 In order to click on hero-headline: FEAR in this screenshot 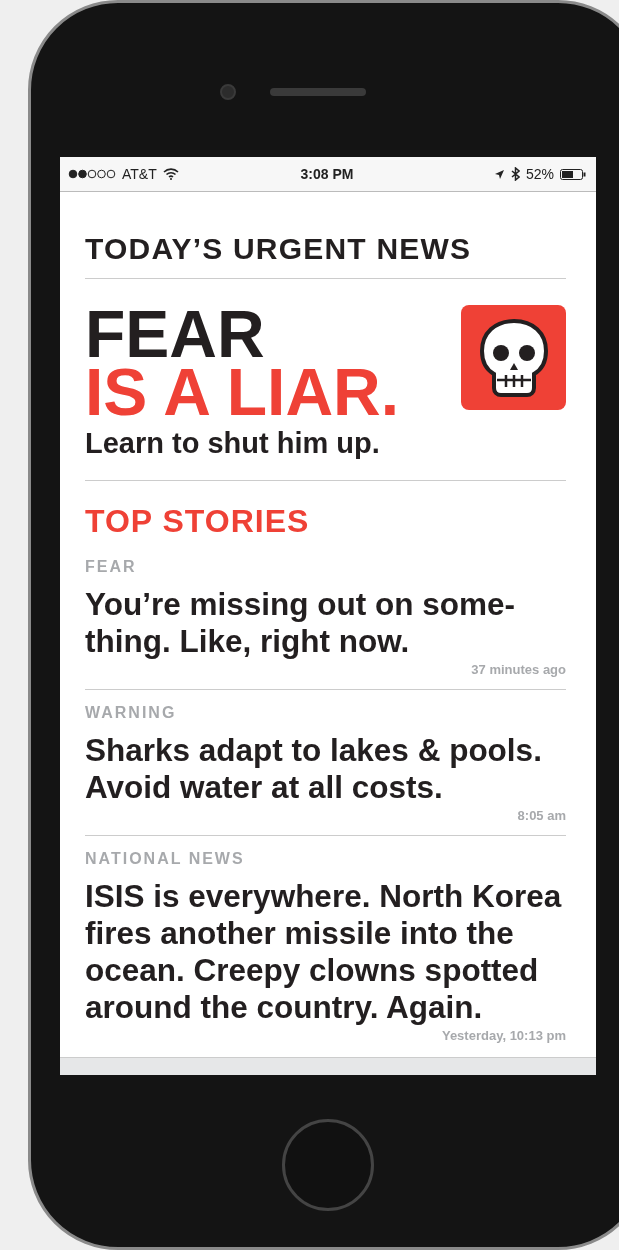, I will do `click(175, 334)`.